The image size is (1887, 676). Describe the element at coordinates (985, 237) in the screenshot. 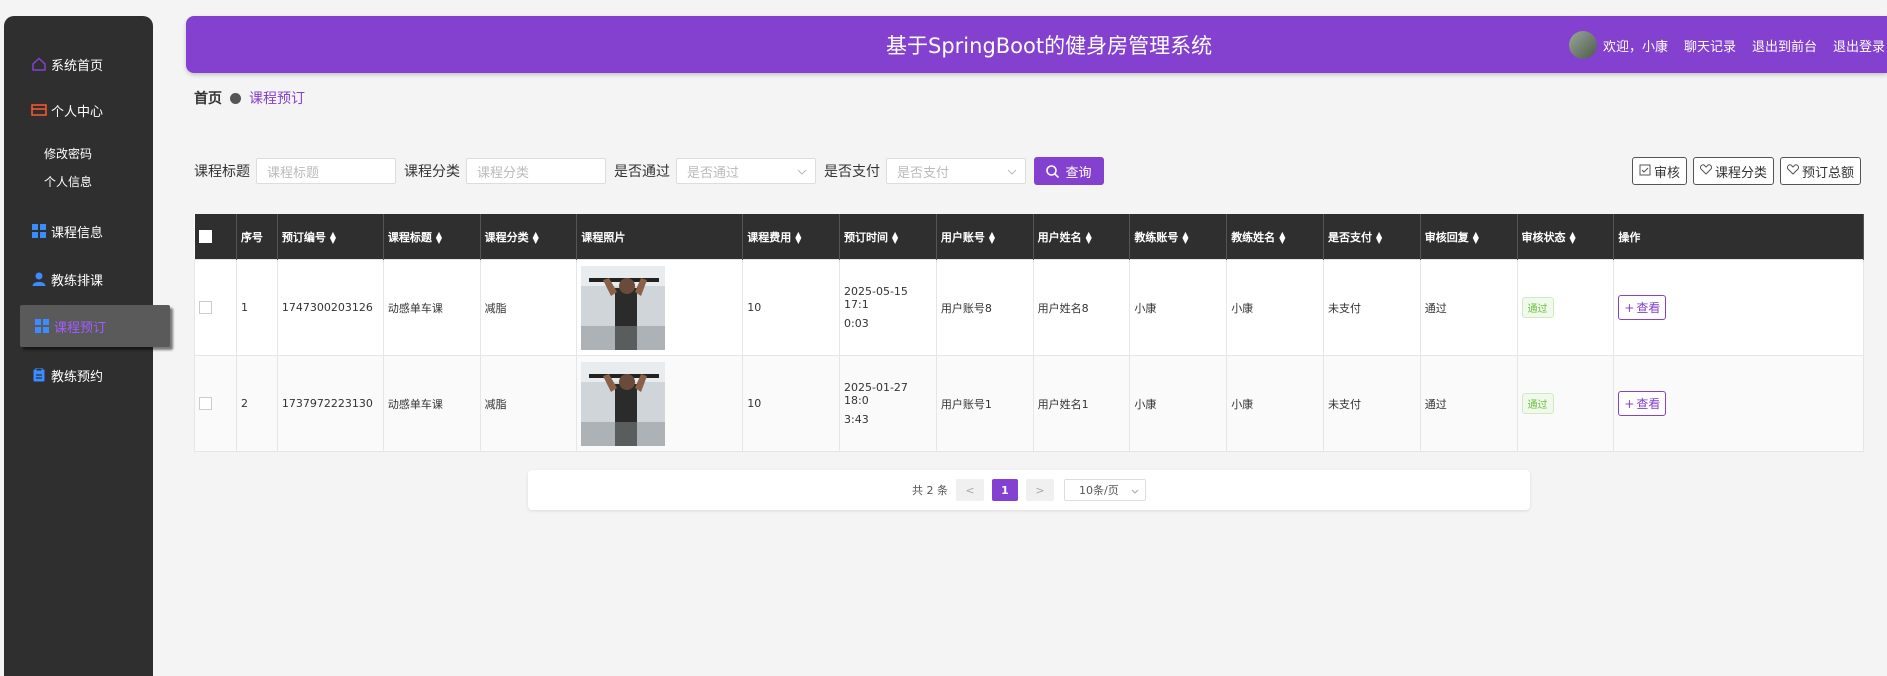

I see `table-header: 用户账号 ▲ ▼` at that location.